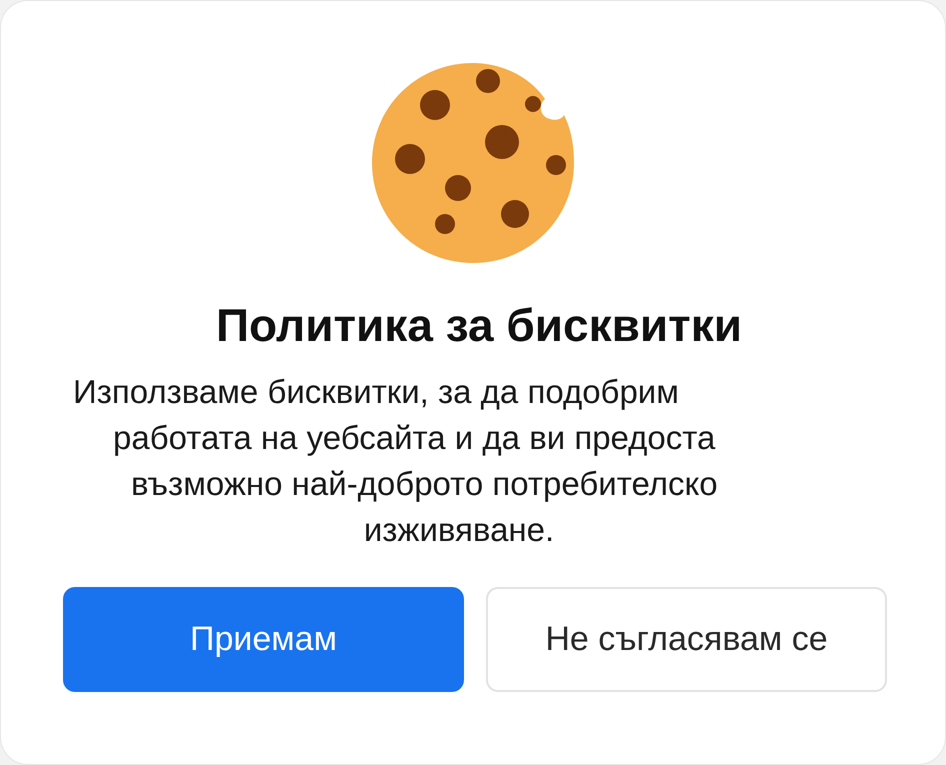  What do you see at coordinates (686, 639) in the screenshot?
I see `decline-button: Не съгласявам се` at bounding box center [686, 639].